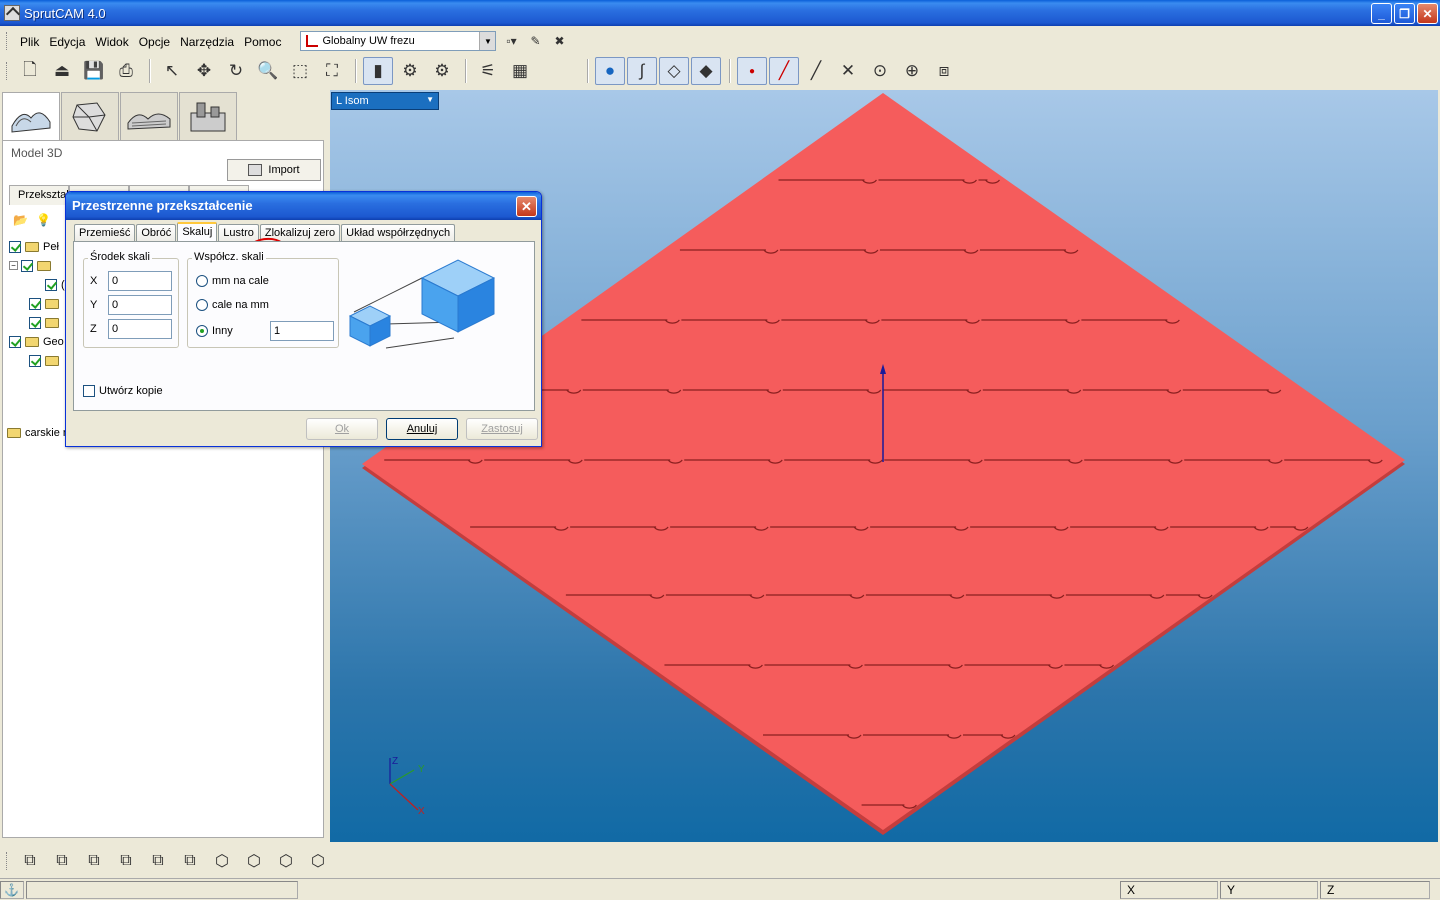 This screenshot has width=1440, height=900. I want to click on cancel-button: Anuluj, so click(422, 429).